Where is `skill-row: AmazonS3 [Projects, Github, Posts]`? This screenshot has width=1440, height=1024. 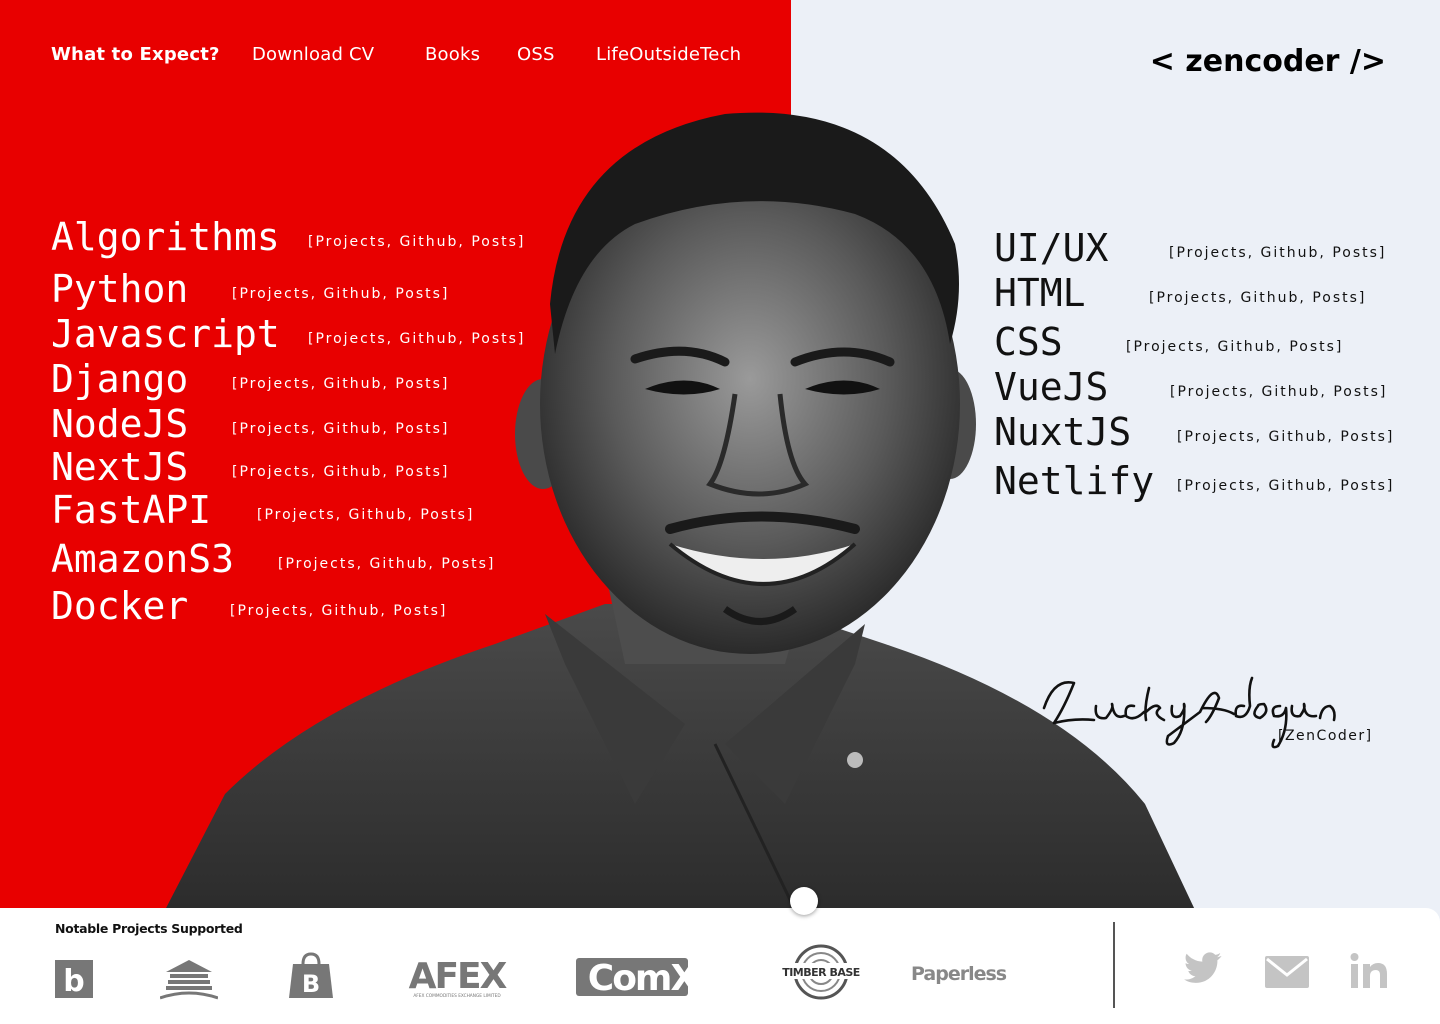 skill-row: AmazonS3 [Projects, Github, Posts] is located at coordinates (291, 559).